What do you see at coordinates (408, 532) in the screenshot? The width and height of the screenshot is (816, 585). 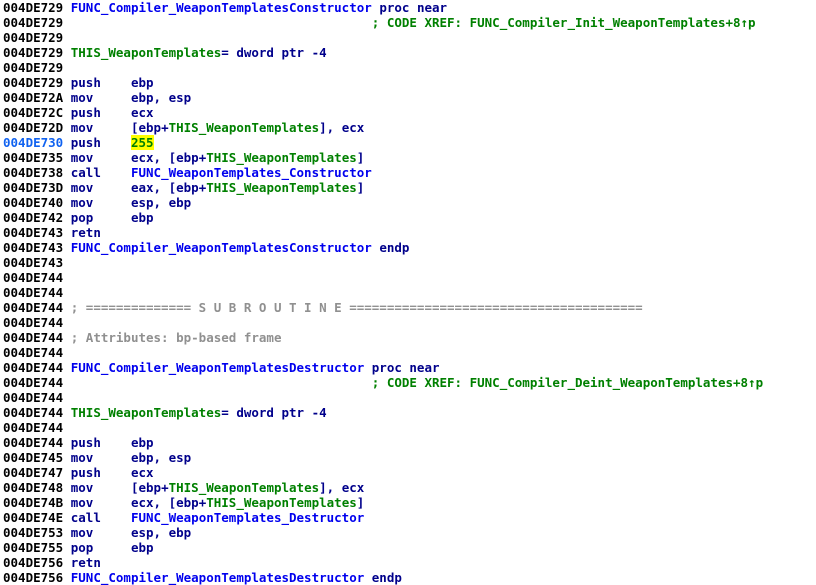 I see `disassembly-line: 004DE753 mov esp, ebp` at bounding box center [408, 532].